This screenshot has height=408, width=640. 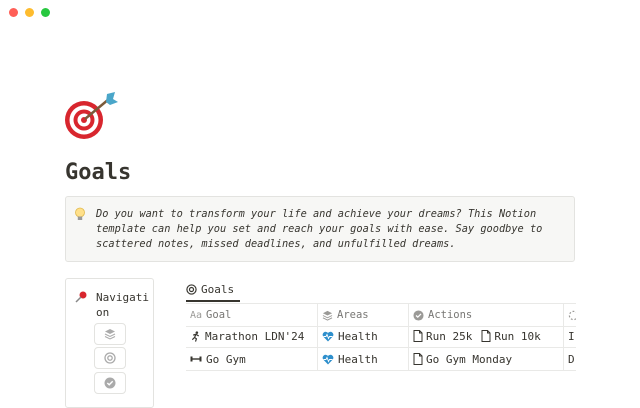 What do you see at coordinates (511, 336) in the screenshot?
I see `action-link: Run 10k` at bounding box center [511, 336].